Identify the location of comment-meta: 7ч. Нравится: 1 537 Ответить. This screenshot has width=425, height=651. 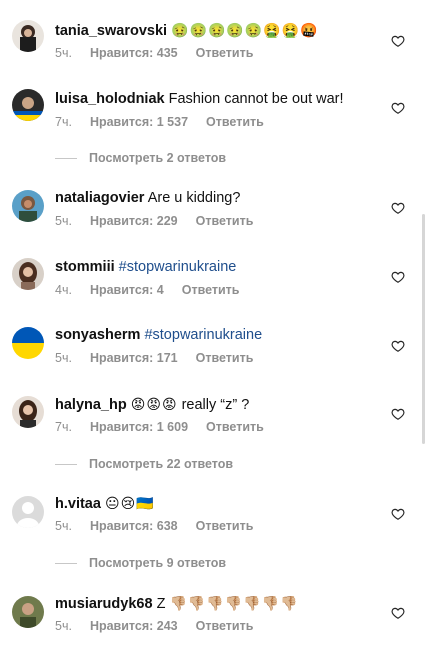
(168, 122).